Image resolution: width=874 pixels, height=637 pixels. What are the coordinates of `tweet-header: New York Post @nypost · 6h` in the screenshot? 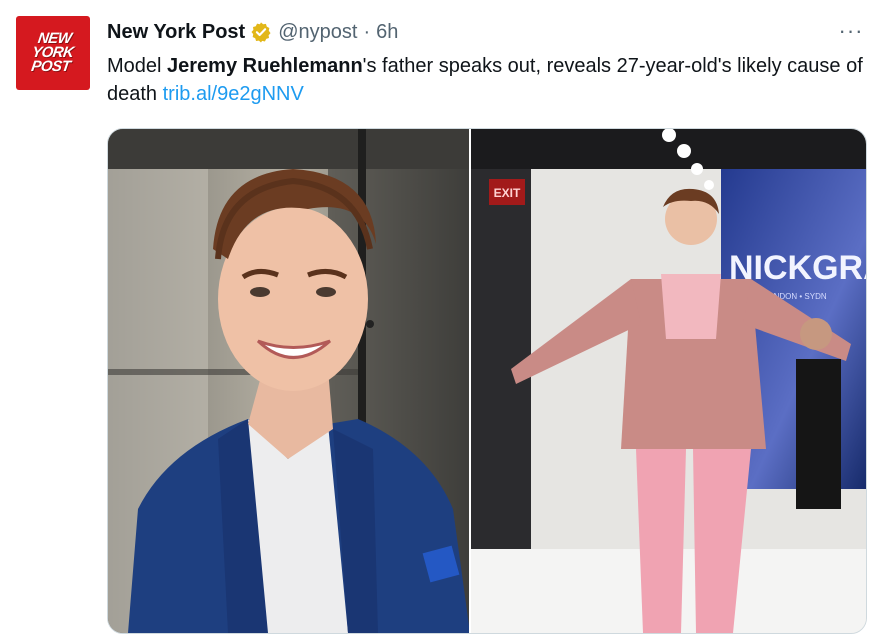 It's located at (252, 32).